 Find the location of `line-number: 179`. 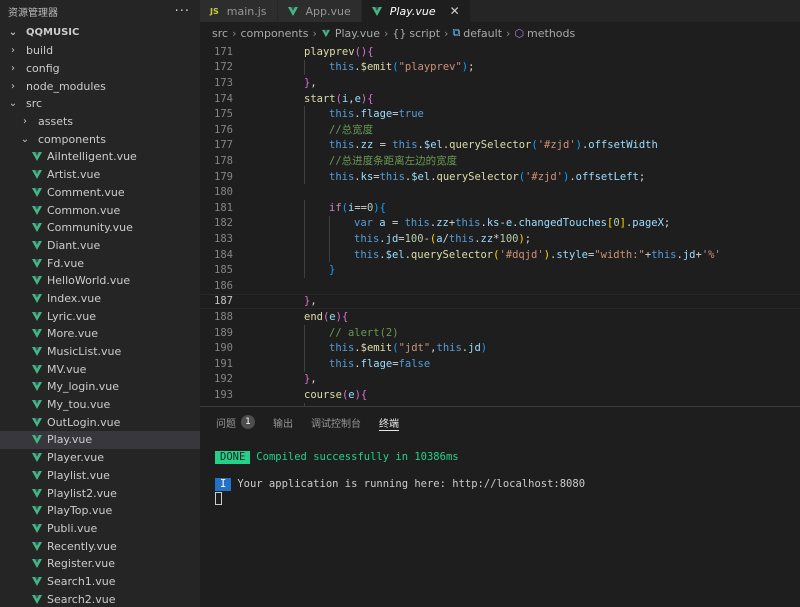

line-number: 179 is located at coordinates (223, 176).